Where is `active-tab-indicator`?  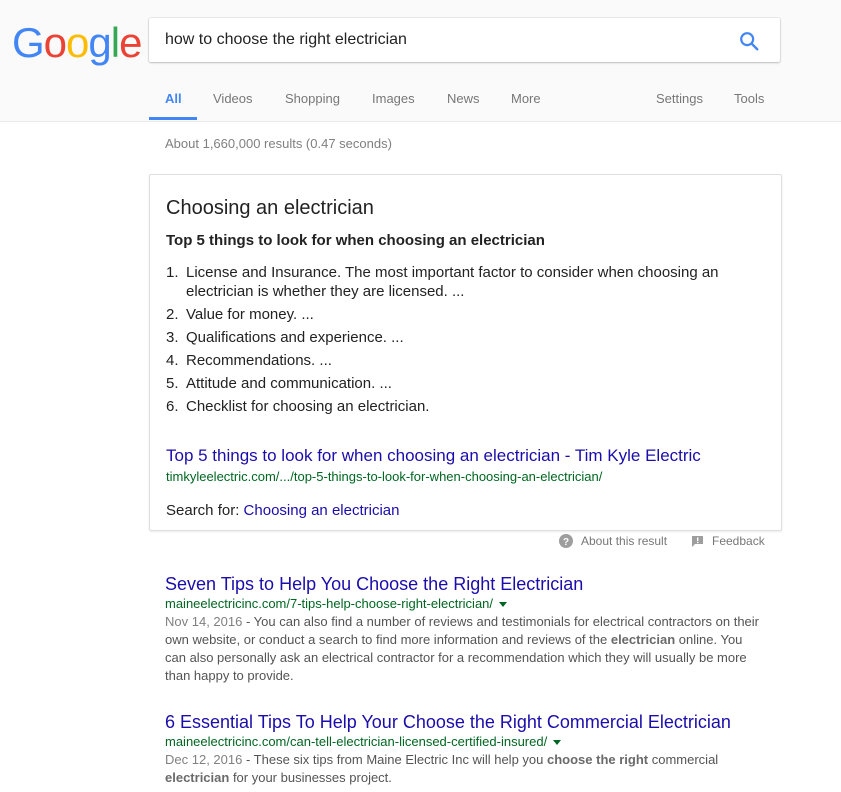
active-tab-indicator is located at coordinates (173, 118).